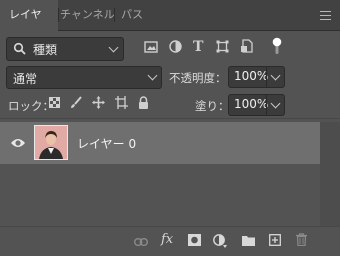 The width and height of the screenshot is (340, 256). Describe the element at coordinates (275, 105) in the screenshot. I see `fill-dropdown` at that location.